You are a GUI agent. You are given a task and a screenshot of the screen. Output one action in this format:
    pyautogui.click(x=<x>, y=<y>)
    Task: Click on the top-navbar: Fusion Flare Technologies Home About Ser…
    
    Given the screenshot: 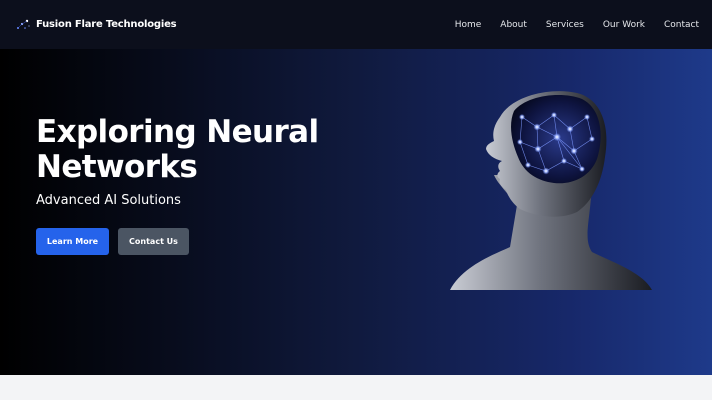 What is the action you would take?
    pyautogui.click(x=356, y=24)
    